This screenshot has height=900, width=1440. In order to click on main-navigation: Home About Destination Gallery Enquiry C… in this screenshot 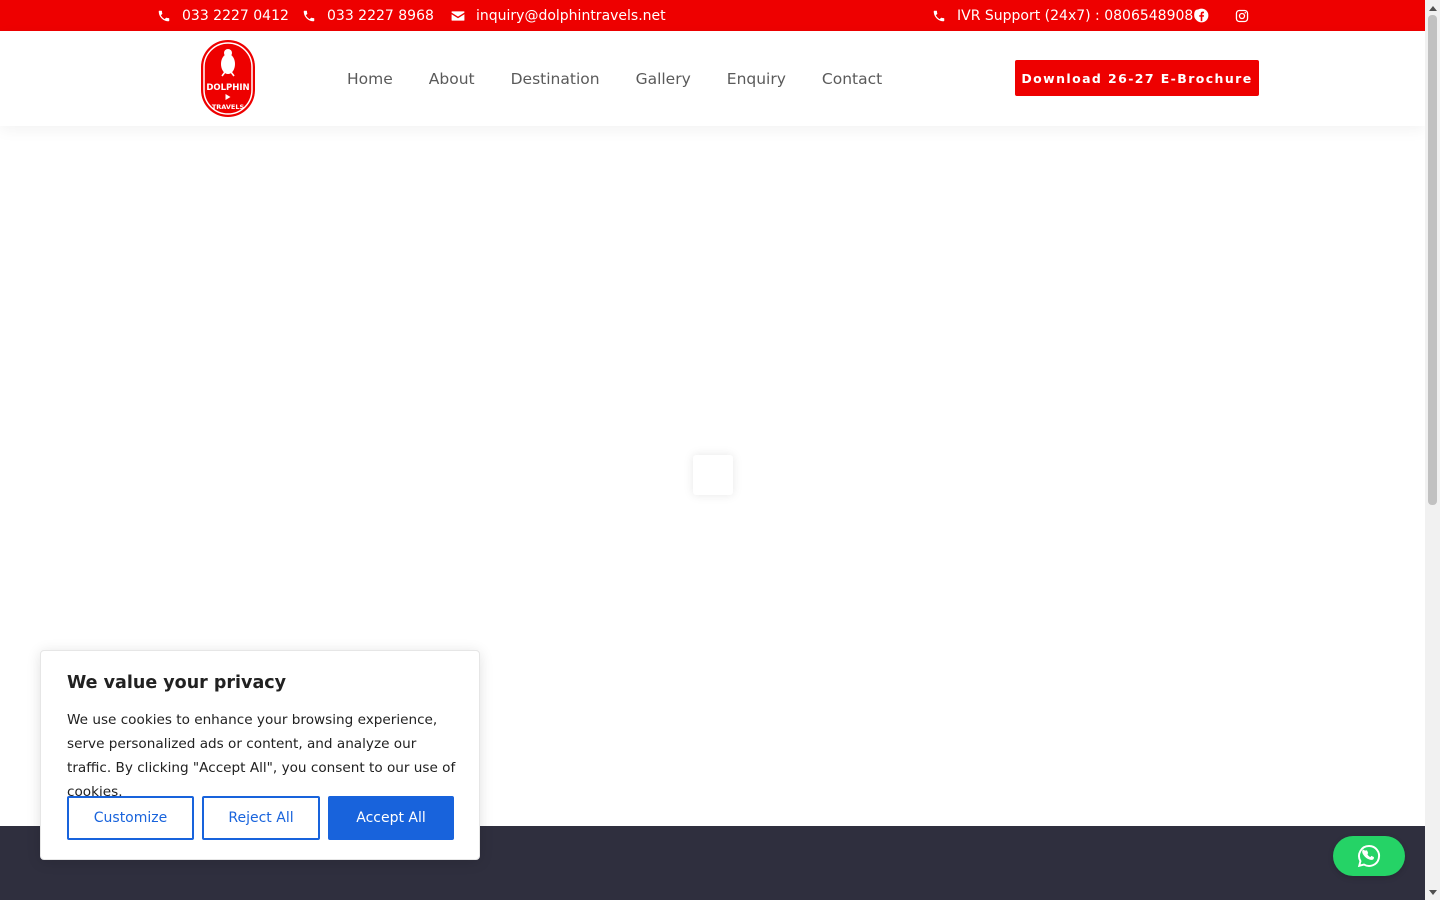, I will do `click(614, 78)`.